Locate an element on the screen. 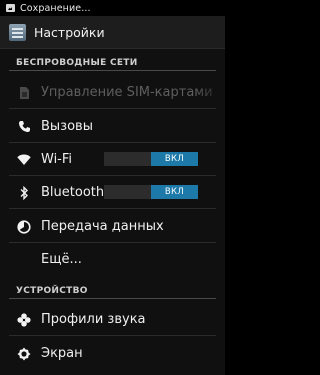 This screenshot has height=375, width=320. section-header-device: УСТРОЙСТВО is located at coordinates (112, 290).